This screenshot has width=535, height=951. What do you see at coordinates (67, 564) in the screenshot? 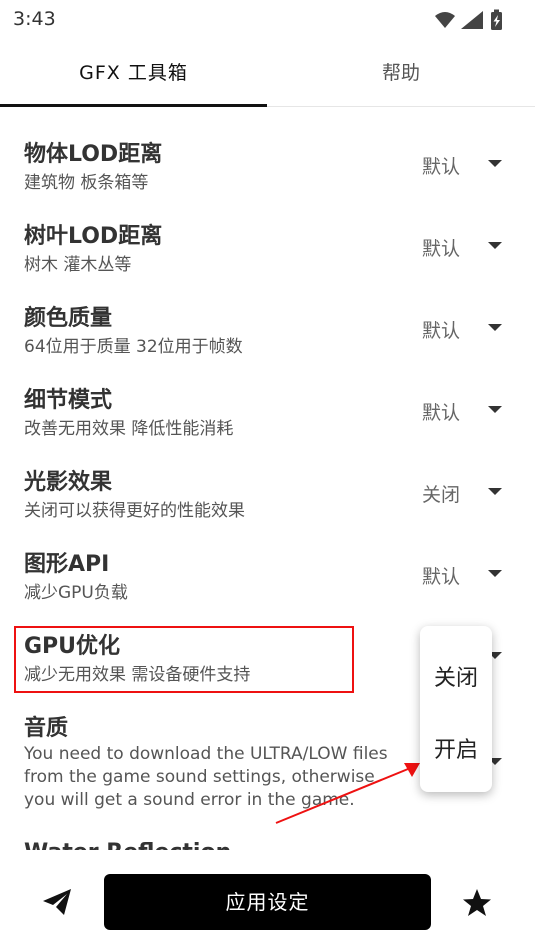
I see `setting-title: 图形API` at bounding box center [67, 564].